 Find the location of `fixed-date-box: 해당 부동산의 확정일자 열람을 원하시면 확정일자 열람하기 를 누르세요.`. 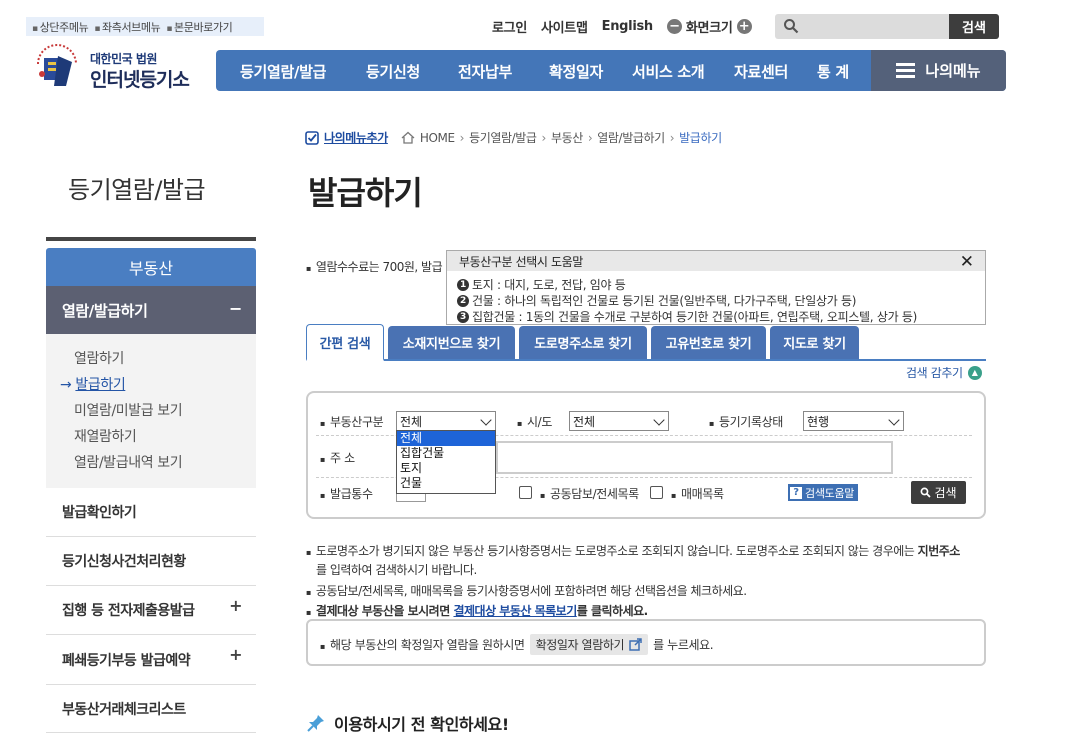

fixed-date-box: 해당 부동산의 확정일자 열람을 원하시면 확정일자 열람하기 를 누르세요. is located at coordinates (646, 642).